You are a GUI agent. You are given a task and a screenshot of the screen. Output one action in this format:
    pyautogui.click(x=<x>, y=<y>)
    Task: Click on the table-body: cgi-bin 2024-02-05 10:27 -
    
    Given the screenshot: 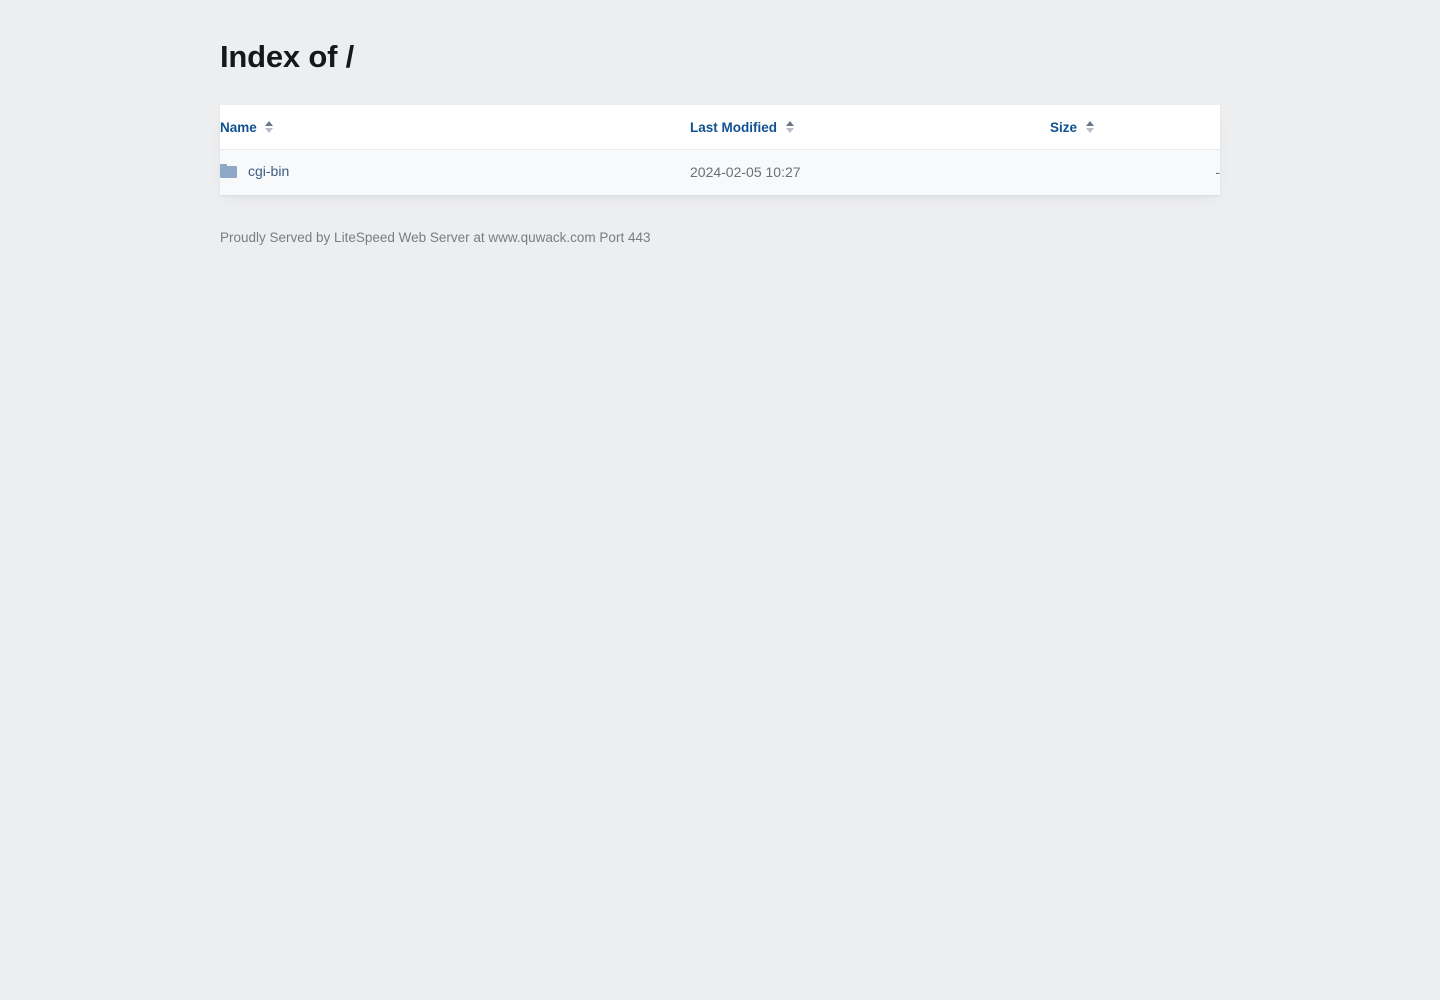 What is the action you would take?
    pyautogui.click(x=720, y=172)
    